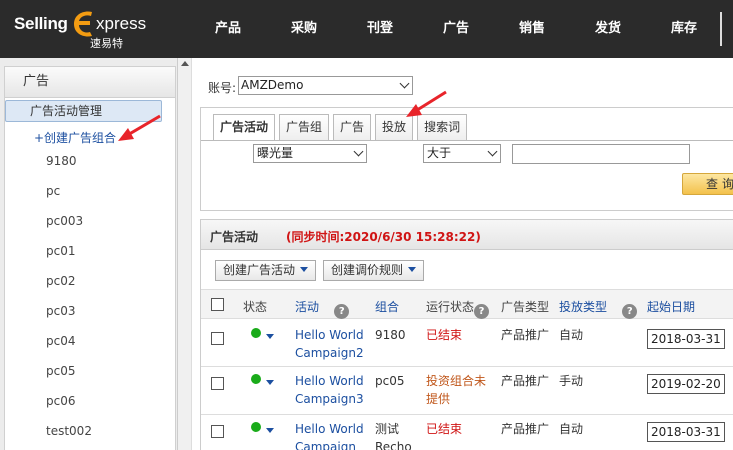 This screenshot has height=450, width=733. I want to click on sidebar-portfolio-item: pc02, so click(60, 281).